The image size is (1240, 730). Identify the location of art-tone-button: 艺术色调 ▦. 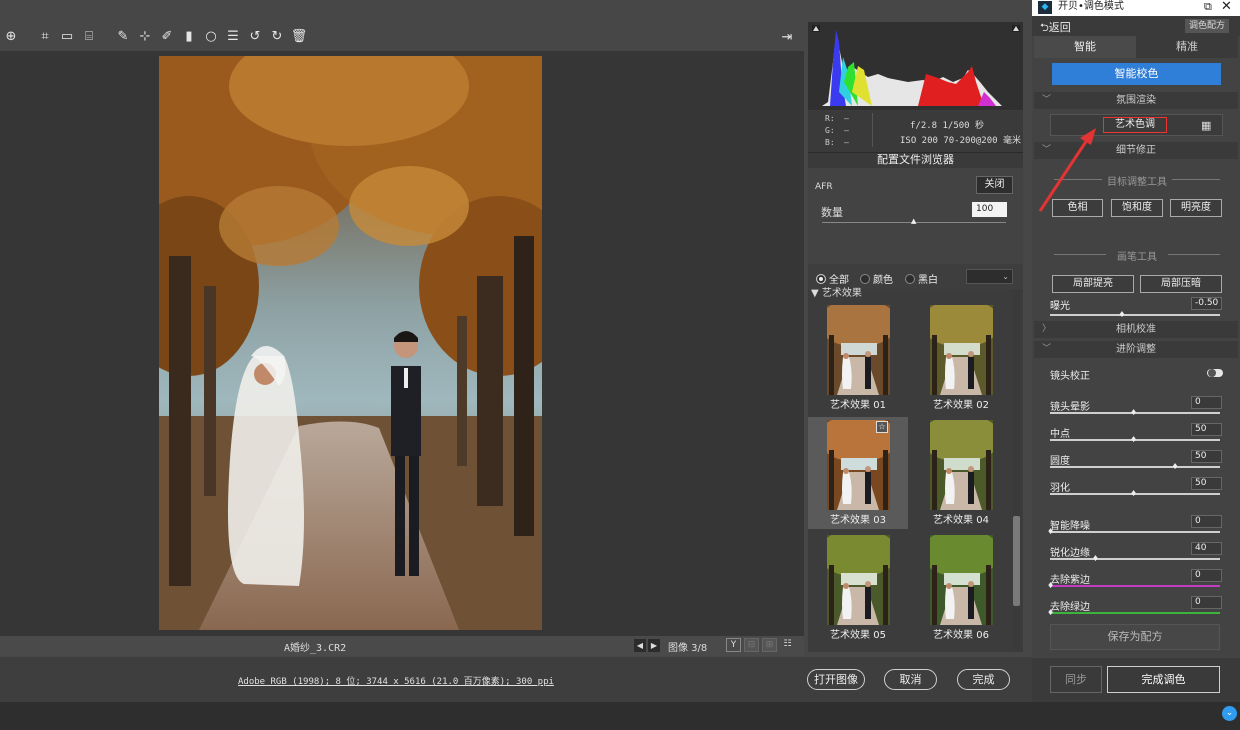
(1136, 125).